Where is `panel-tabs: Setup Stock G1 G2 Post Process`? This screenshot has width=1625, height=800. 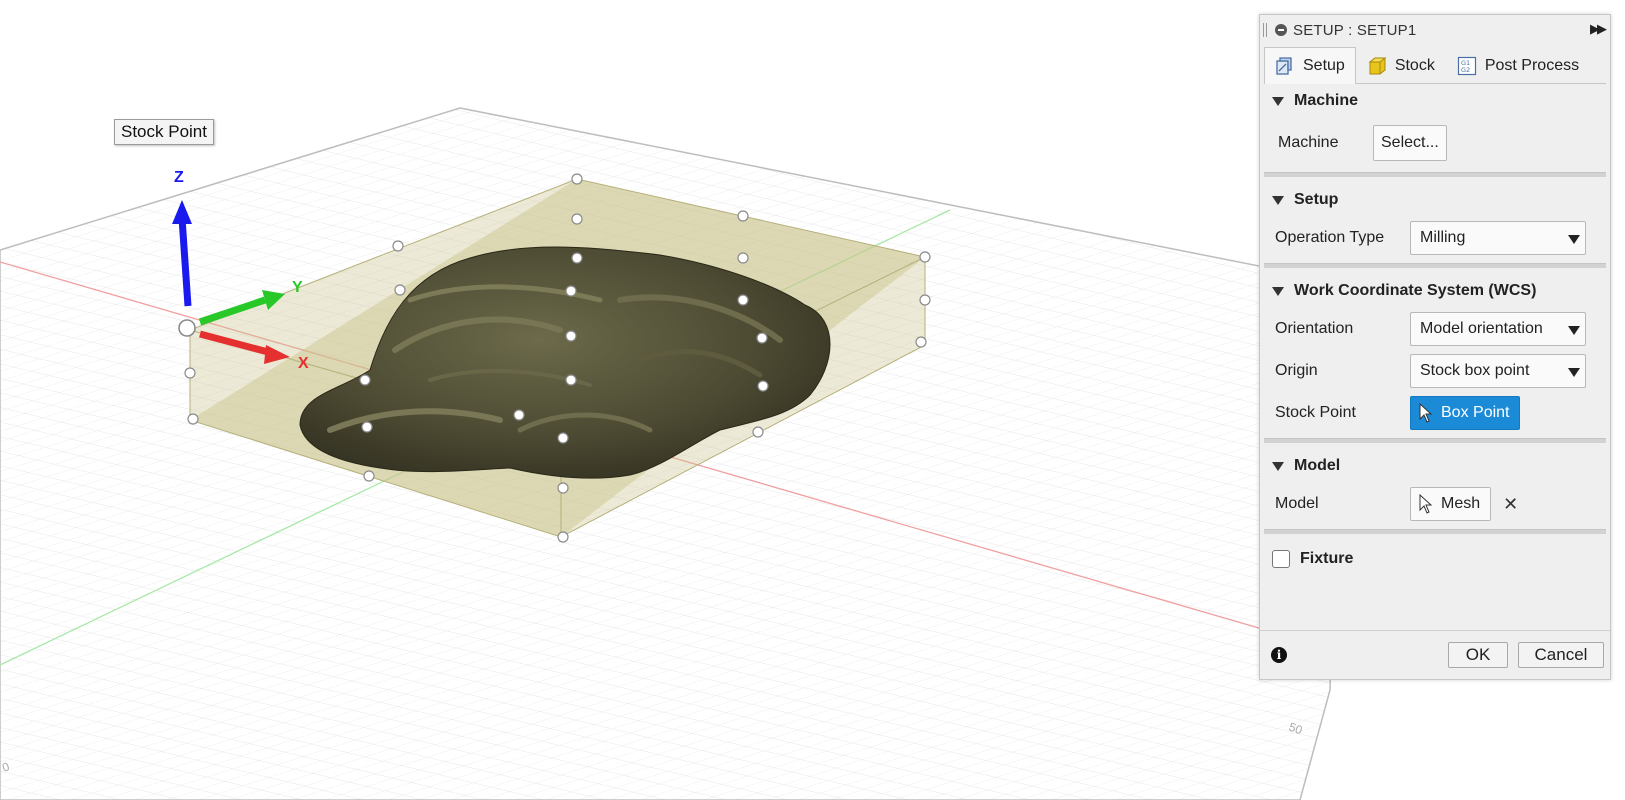 panel-tabs: Setup Stock G1 G2 Post Process is located at coordinates (1435, 64).